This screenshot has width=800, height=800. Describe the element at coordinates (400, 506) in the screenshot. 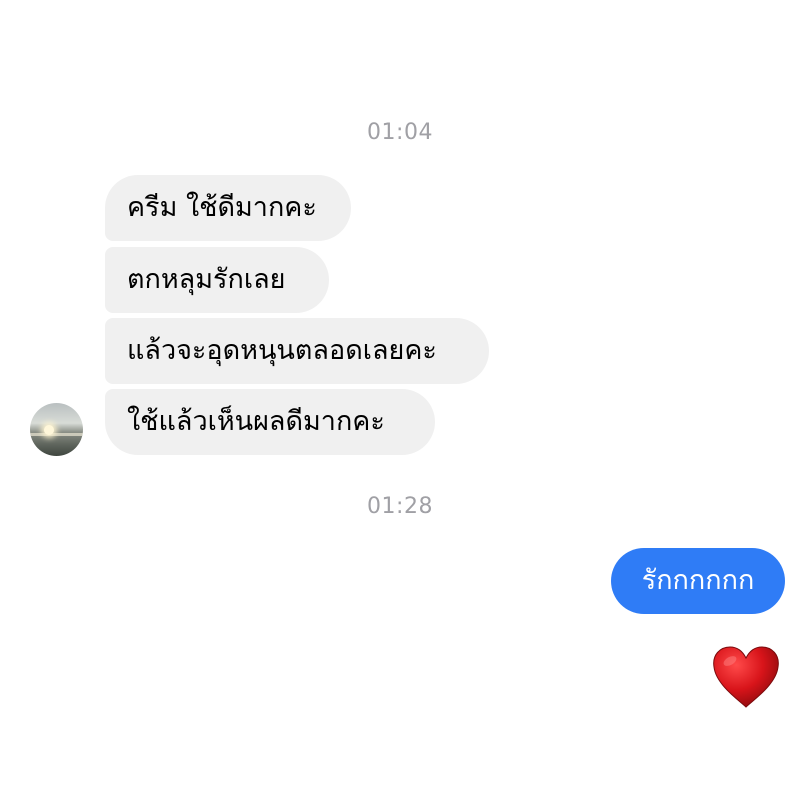

I see `timestamp: 01:28` at that location.